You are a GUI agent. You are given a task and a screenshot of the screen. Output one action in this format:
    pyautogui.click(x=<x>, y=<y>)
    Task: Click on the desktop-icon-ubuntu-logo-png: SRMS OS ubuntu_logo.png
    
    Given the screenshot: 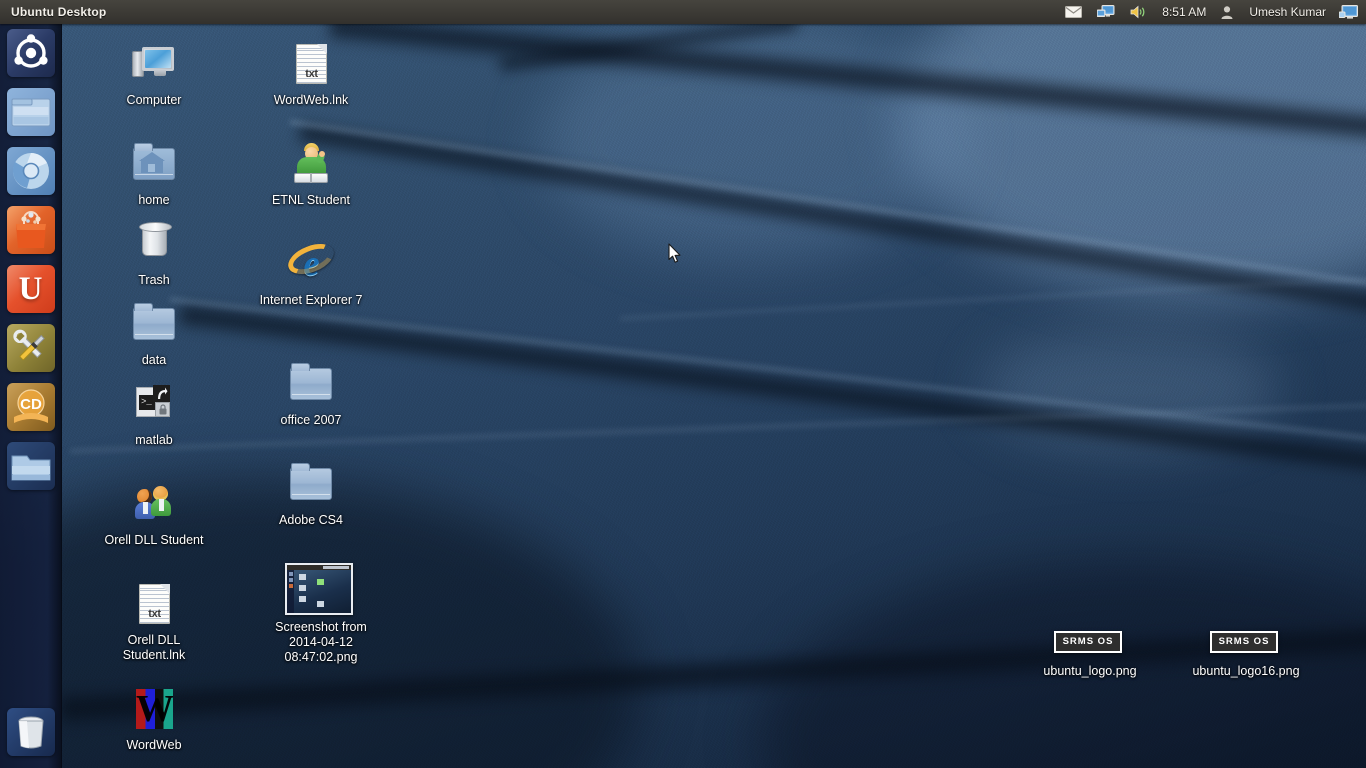 What is the action you would take?
    pyautogui.click(x=1090, y=652)
    